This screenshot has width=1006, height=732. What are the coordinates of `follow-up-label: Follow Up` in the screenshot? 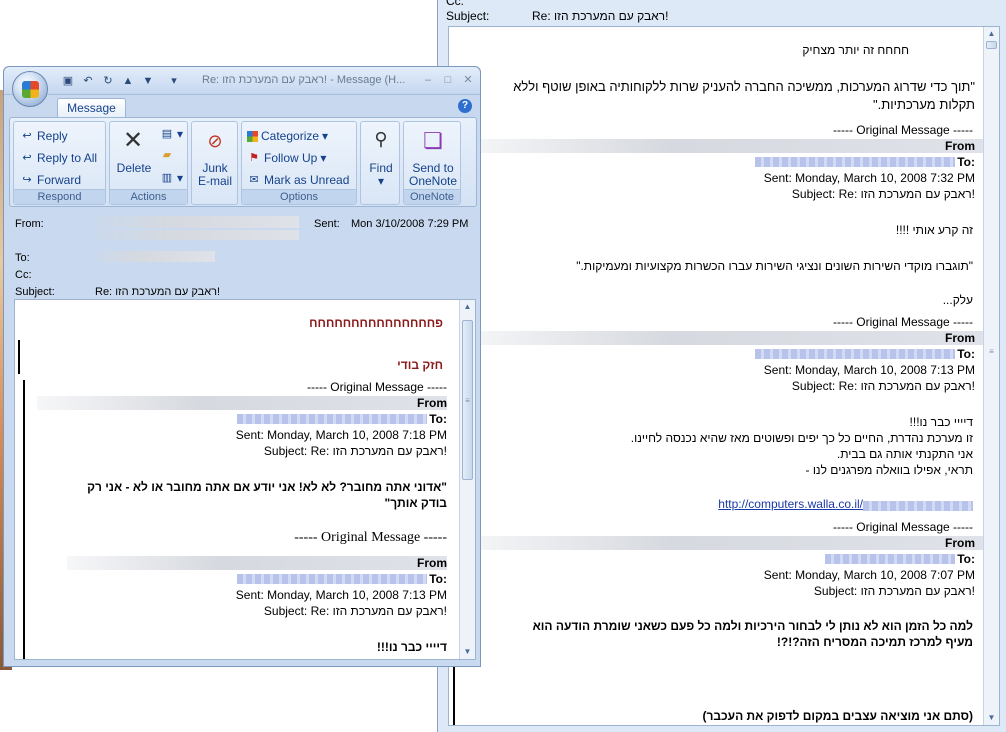 It's located at (291, 158).